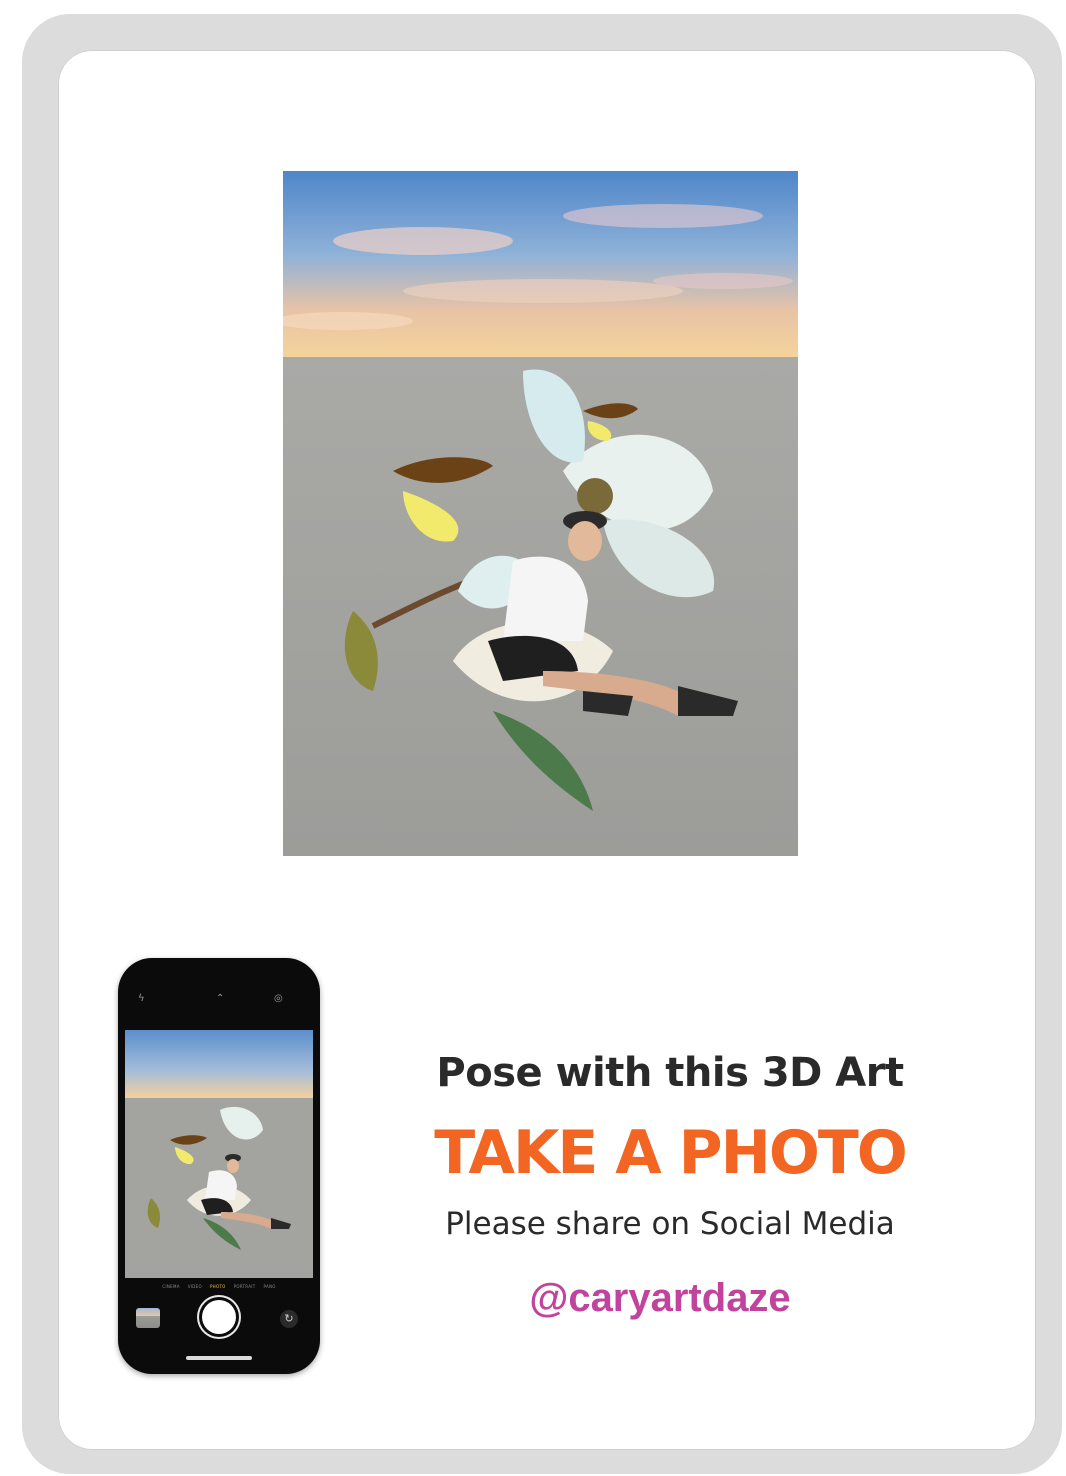  I want to click on take-a-photo-heading: TAKE A PHOTO, so click(671, 1153).